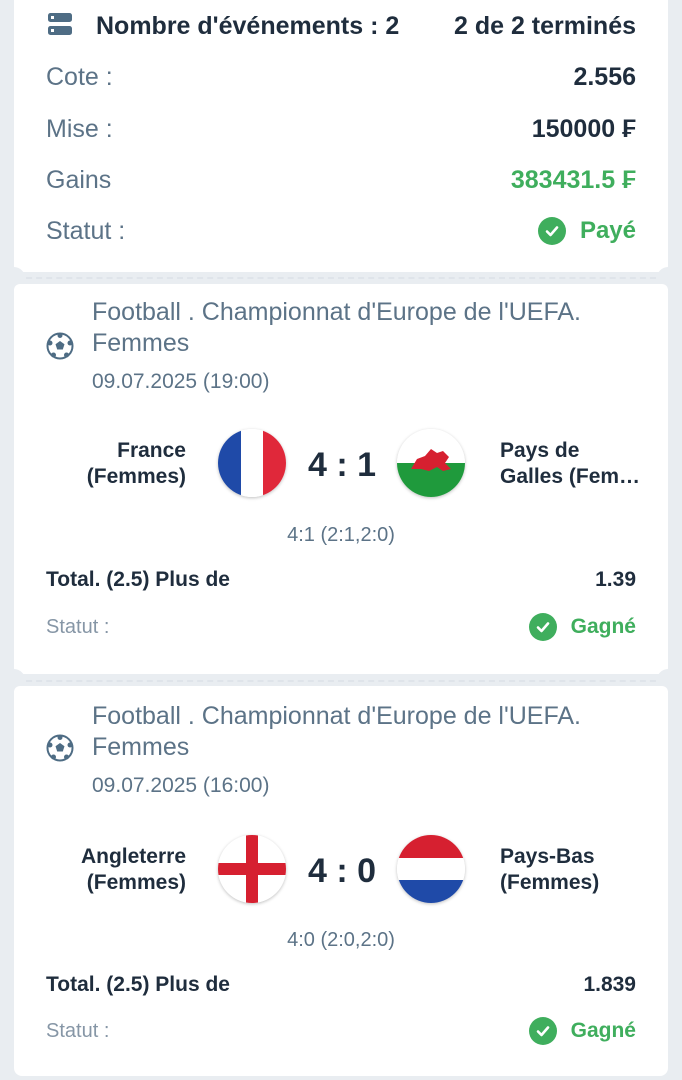 Image resolution: width=682 pixels, height=1080 pixels. Describe the element at coordinates (540, 450) in the screenshot. I see `team-name-line: Pays de` at that location.